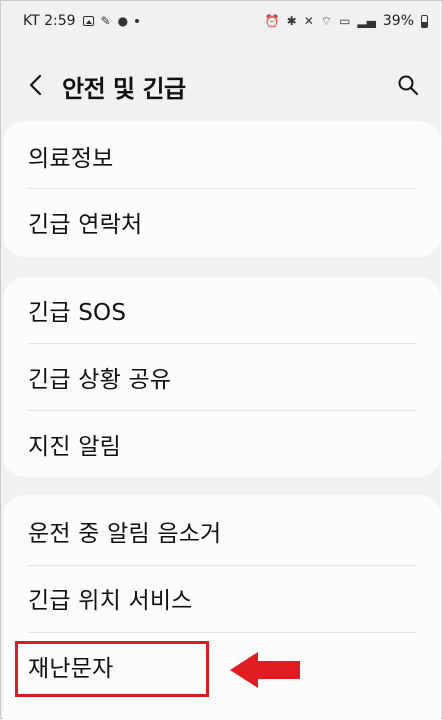 This screenshot has height=720, width=443. Describe the element at coordinates (308, 21) in the screenshot. I see `mute-icon: ✕` at that location.